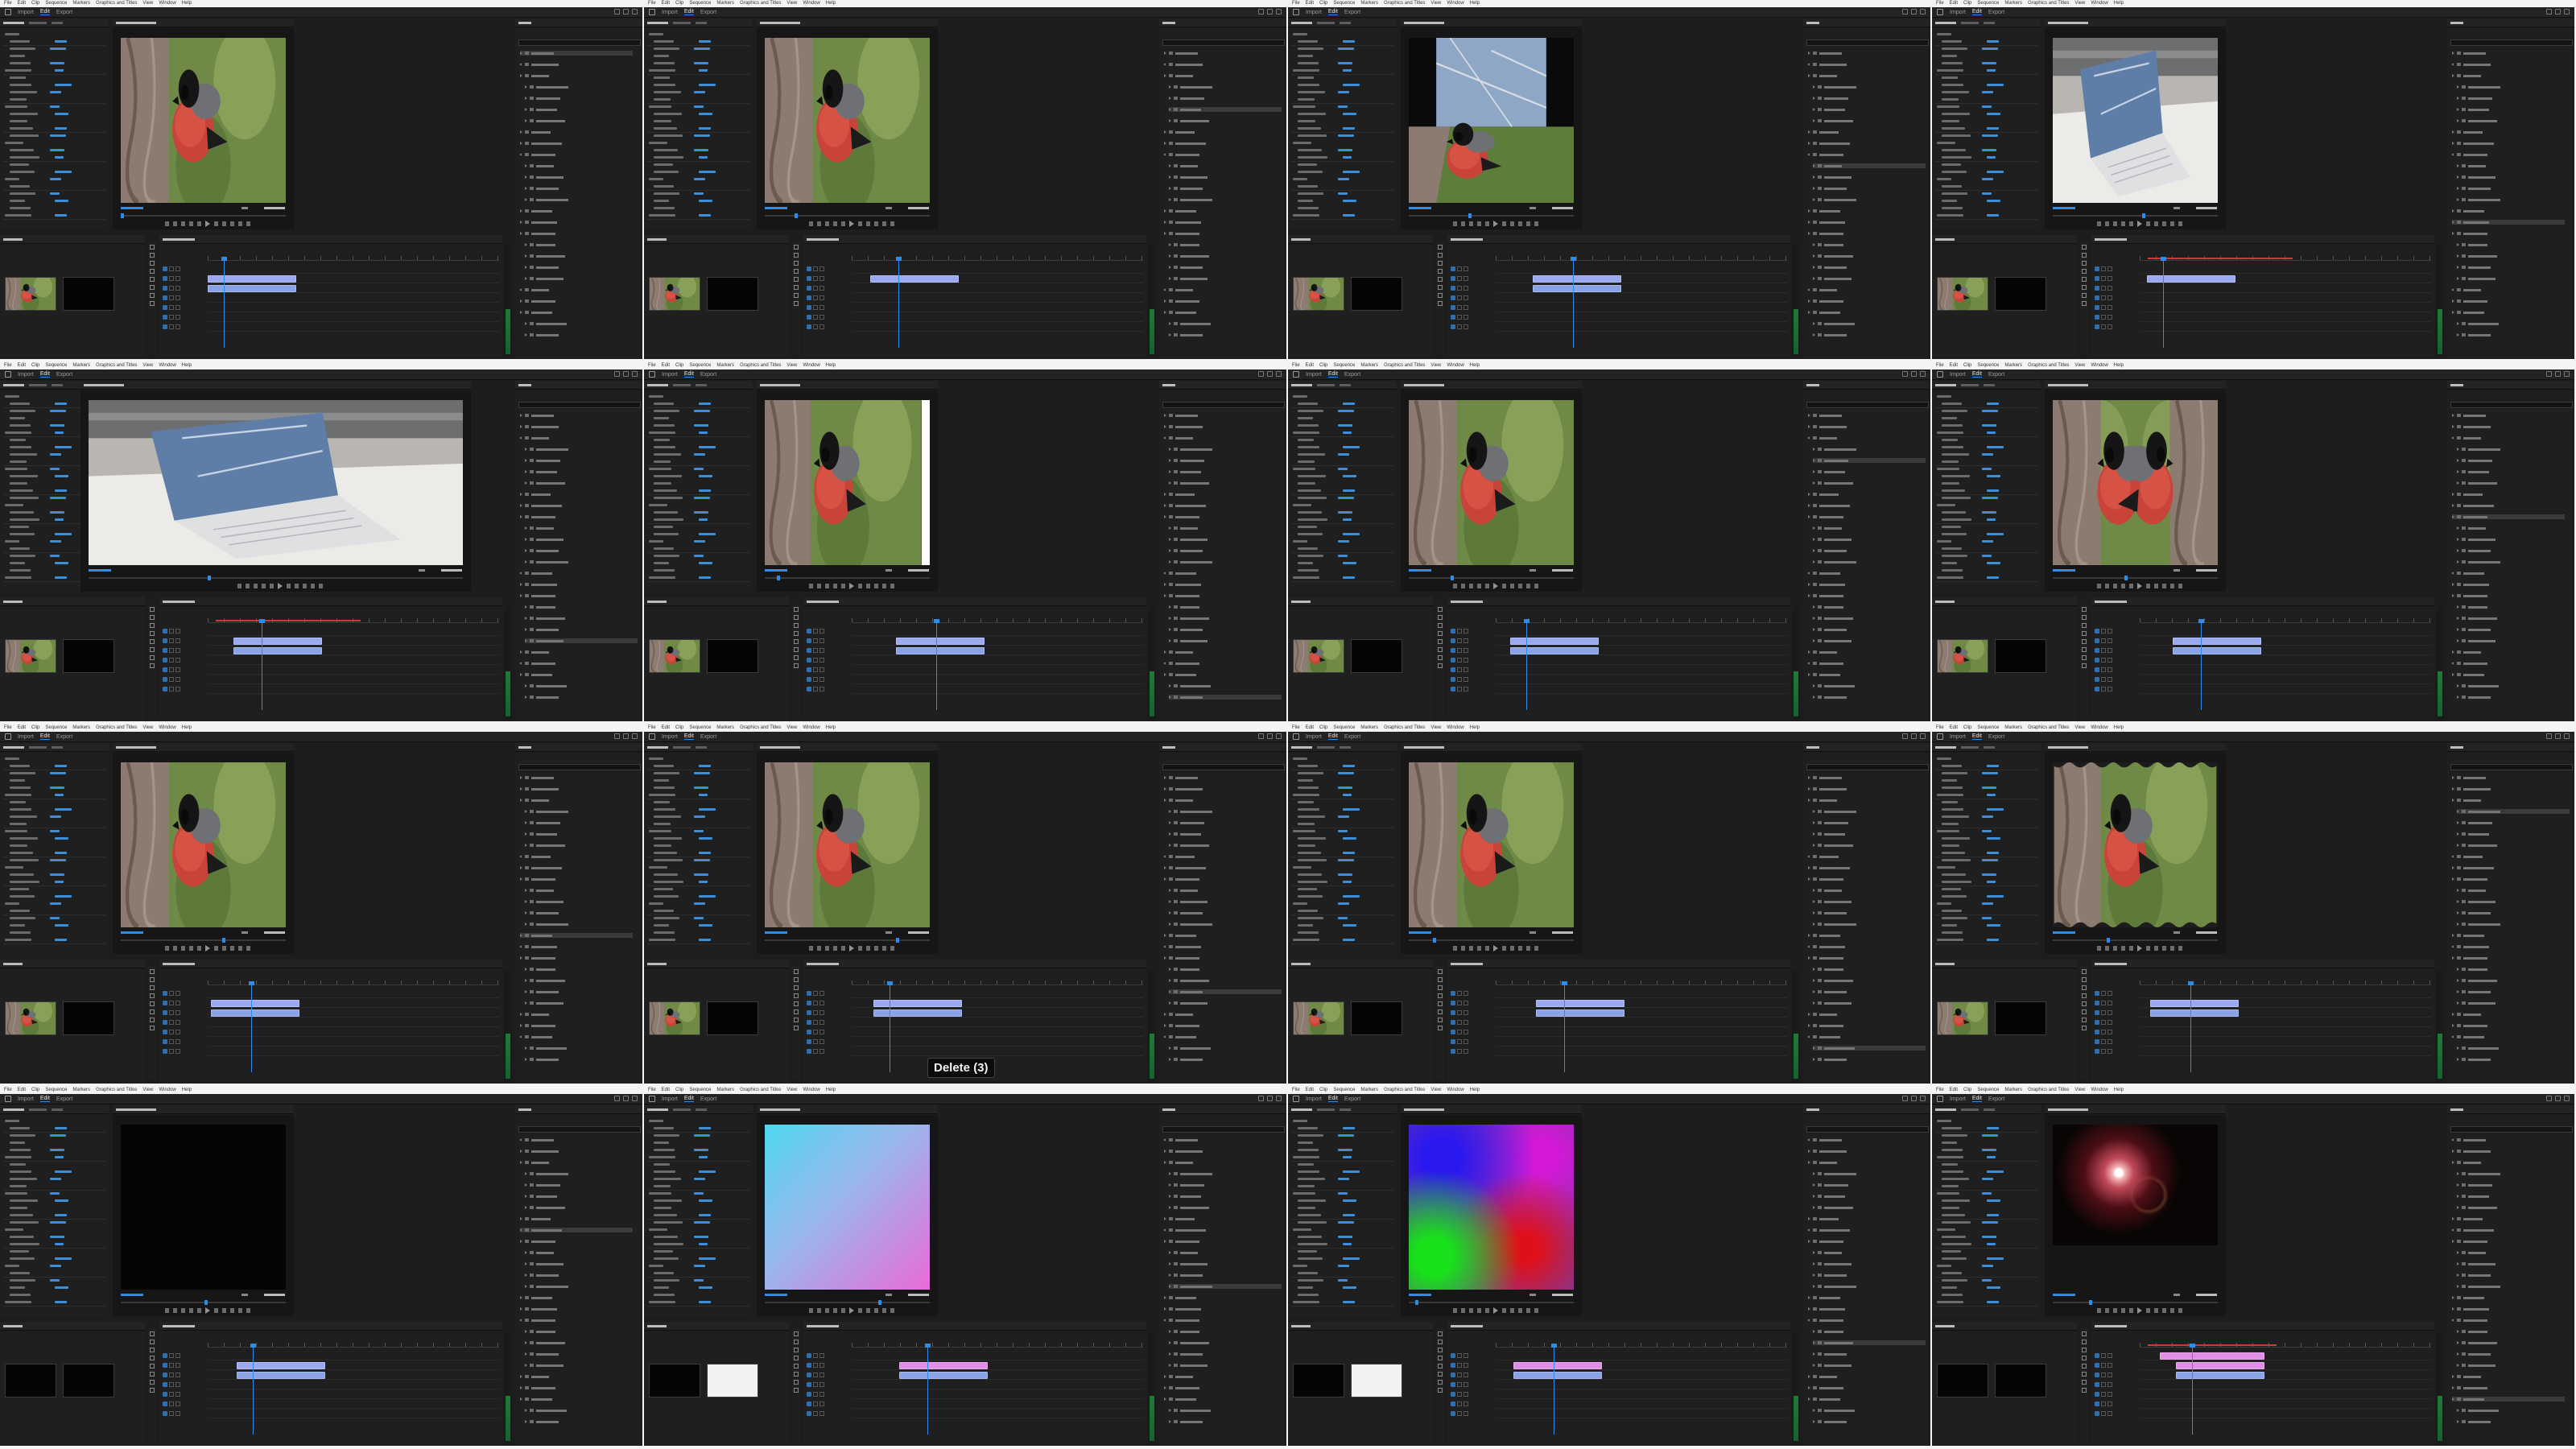  I want to click on selection-tool-icon, so click(796, 971).